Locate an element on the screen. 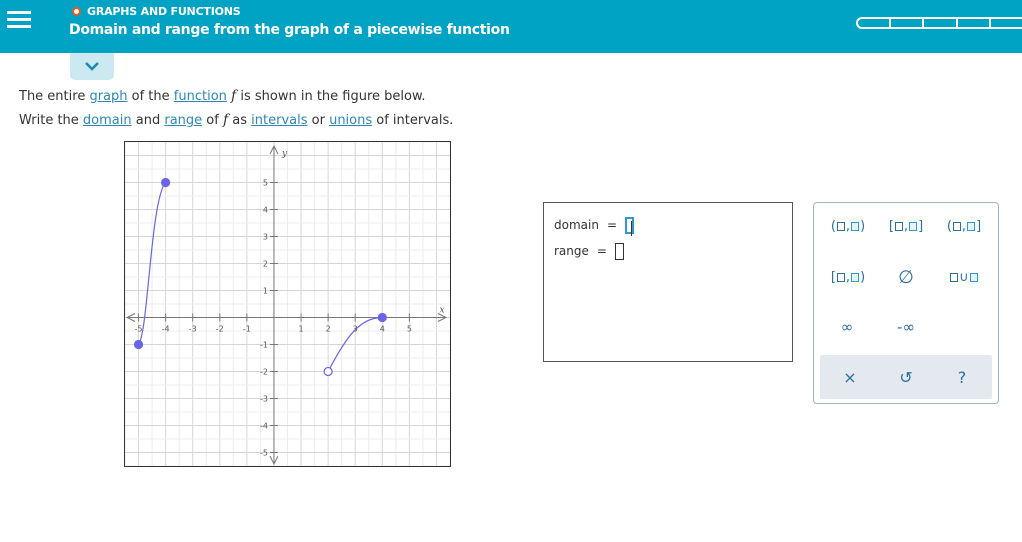 This screenshot has height=542, width=1022. topic-status-icon is located at coordinates (76, 11).